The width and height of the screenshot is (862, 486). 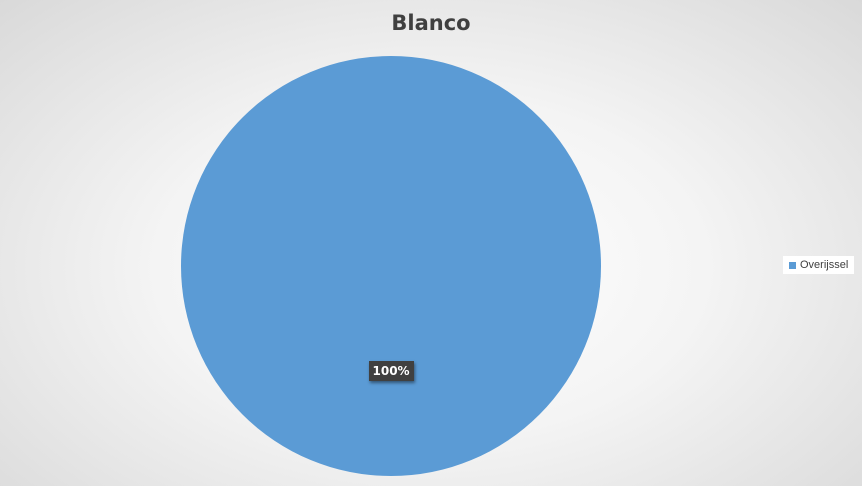 I want to click on data-label-overijssel: 100%, so click(x=391, y=371).